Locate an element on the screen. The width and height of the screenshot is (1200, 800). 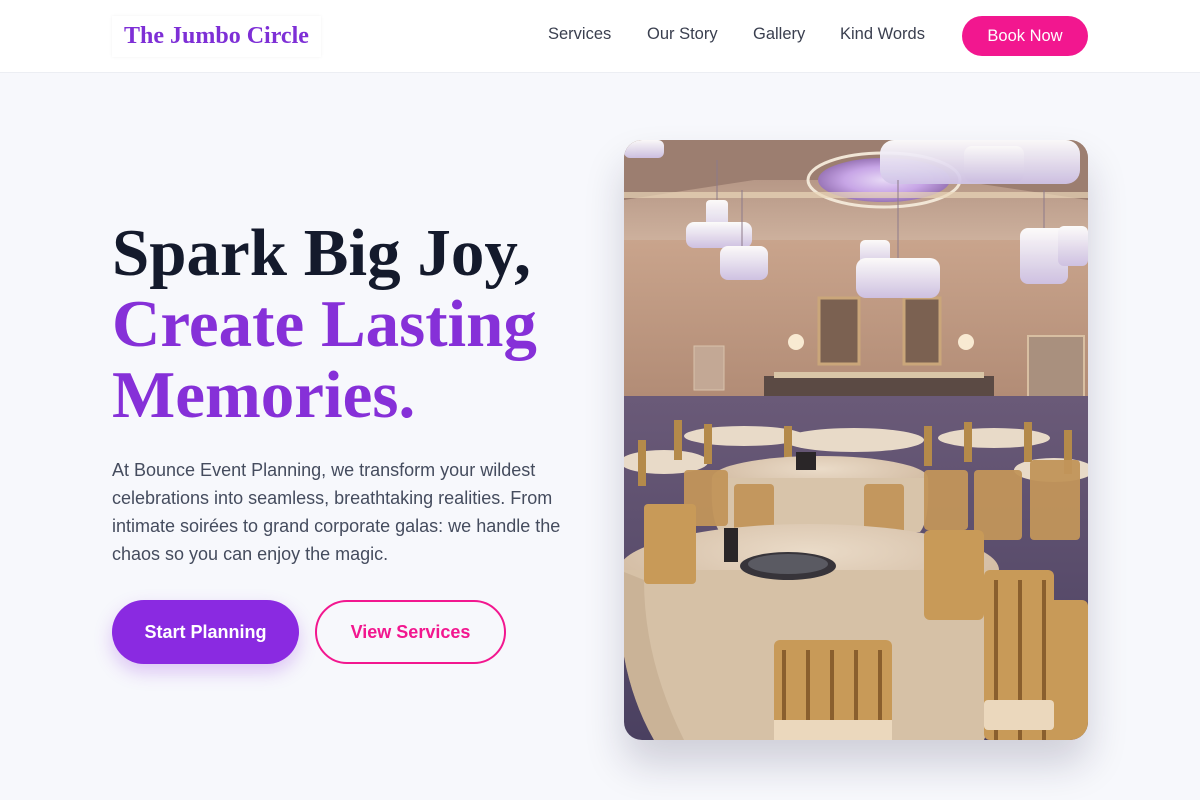
nav-gallery: Gallery is located at coordinates (779, 34).